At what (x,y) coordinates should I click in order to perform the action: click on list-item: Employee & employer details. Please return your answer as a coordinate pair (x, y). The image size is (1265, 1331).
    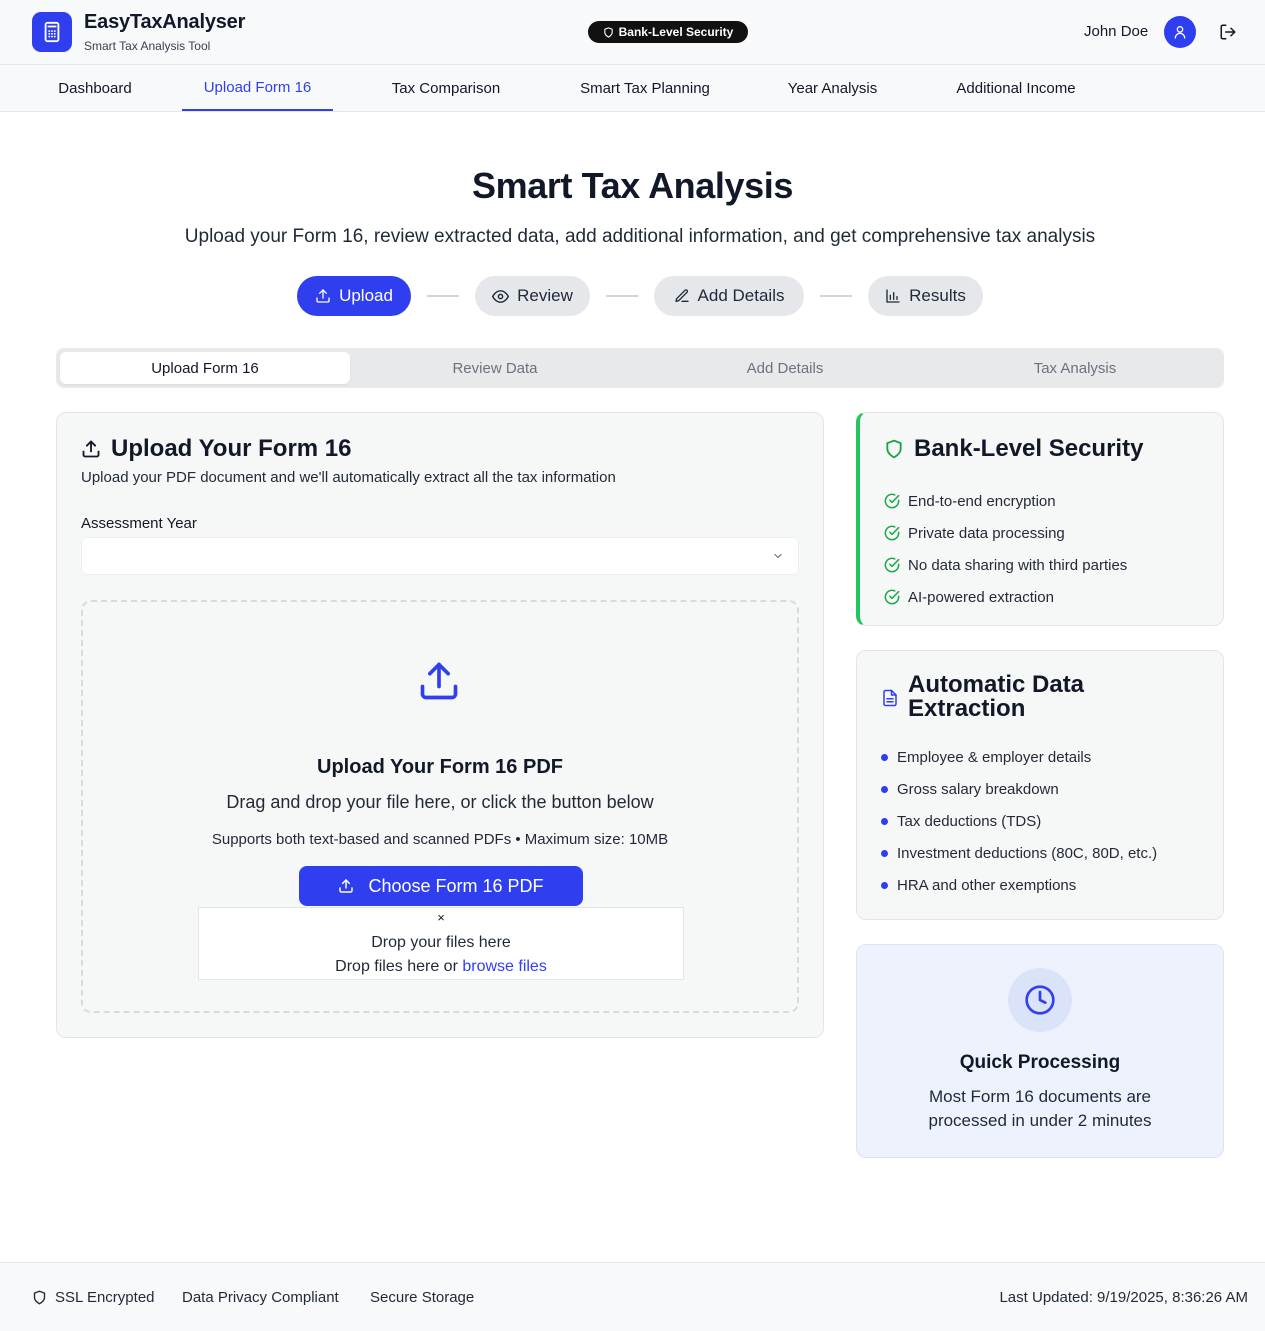
    Looking at the image, I should click on (1019, 757).